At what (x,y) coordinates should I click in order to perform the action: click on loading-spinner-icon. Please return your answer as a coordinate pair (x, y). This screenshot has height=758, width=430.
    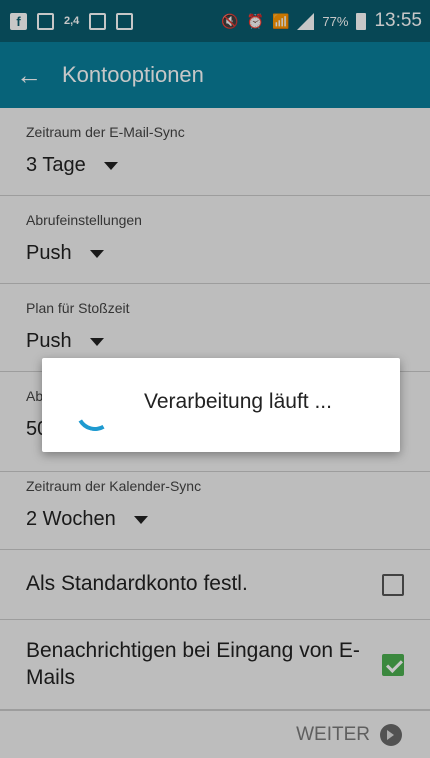
    Looking at the image, I should click on (95, 412).